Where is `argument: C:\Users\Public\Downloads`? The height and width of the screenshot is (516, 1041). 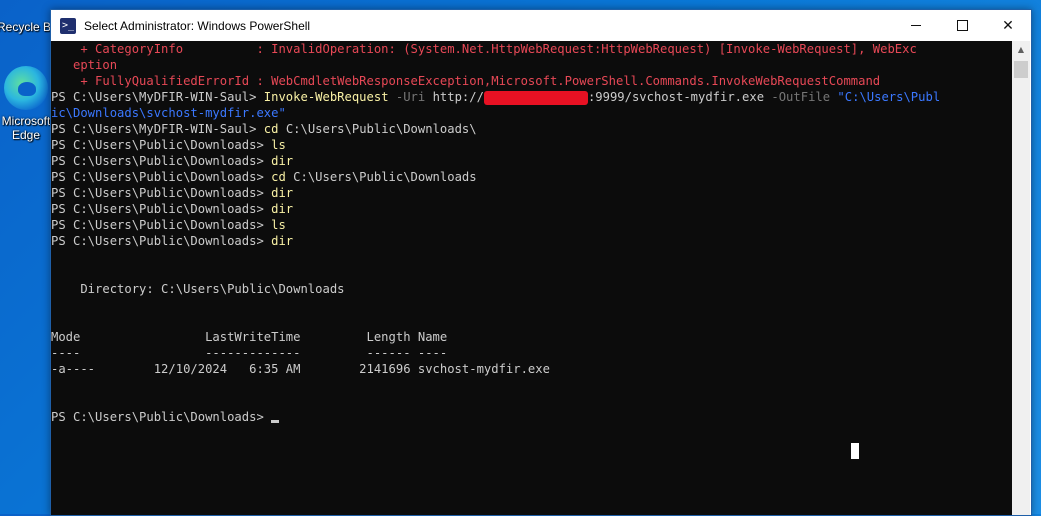
argument: C:\Users\Public\Downloads is located at coordinates (381, 177).